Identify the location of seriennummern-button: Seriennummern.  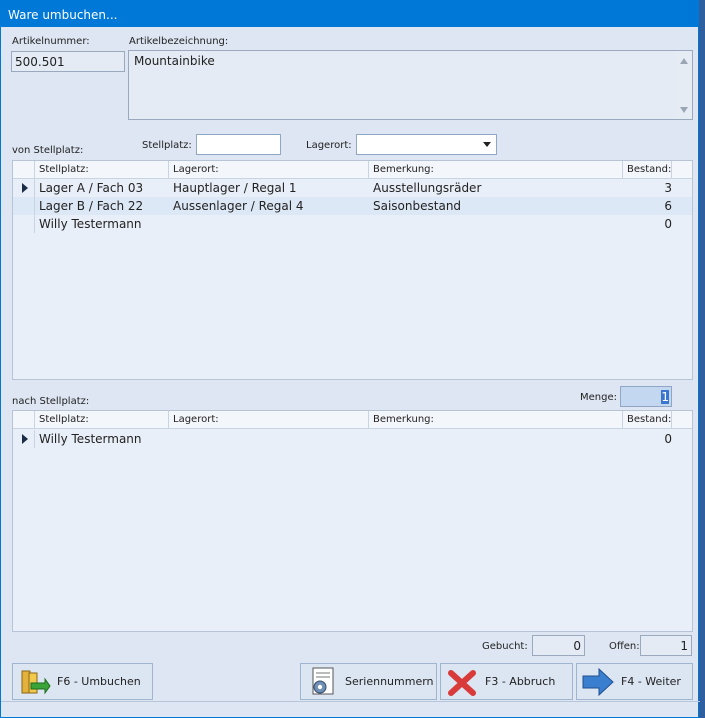
(368, 681).